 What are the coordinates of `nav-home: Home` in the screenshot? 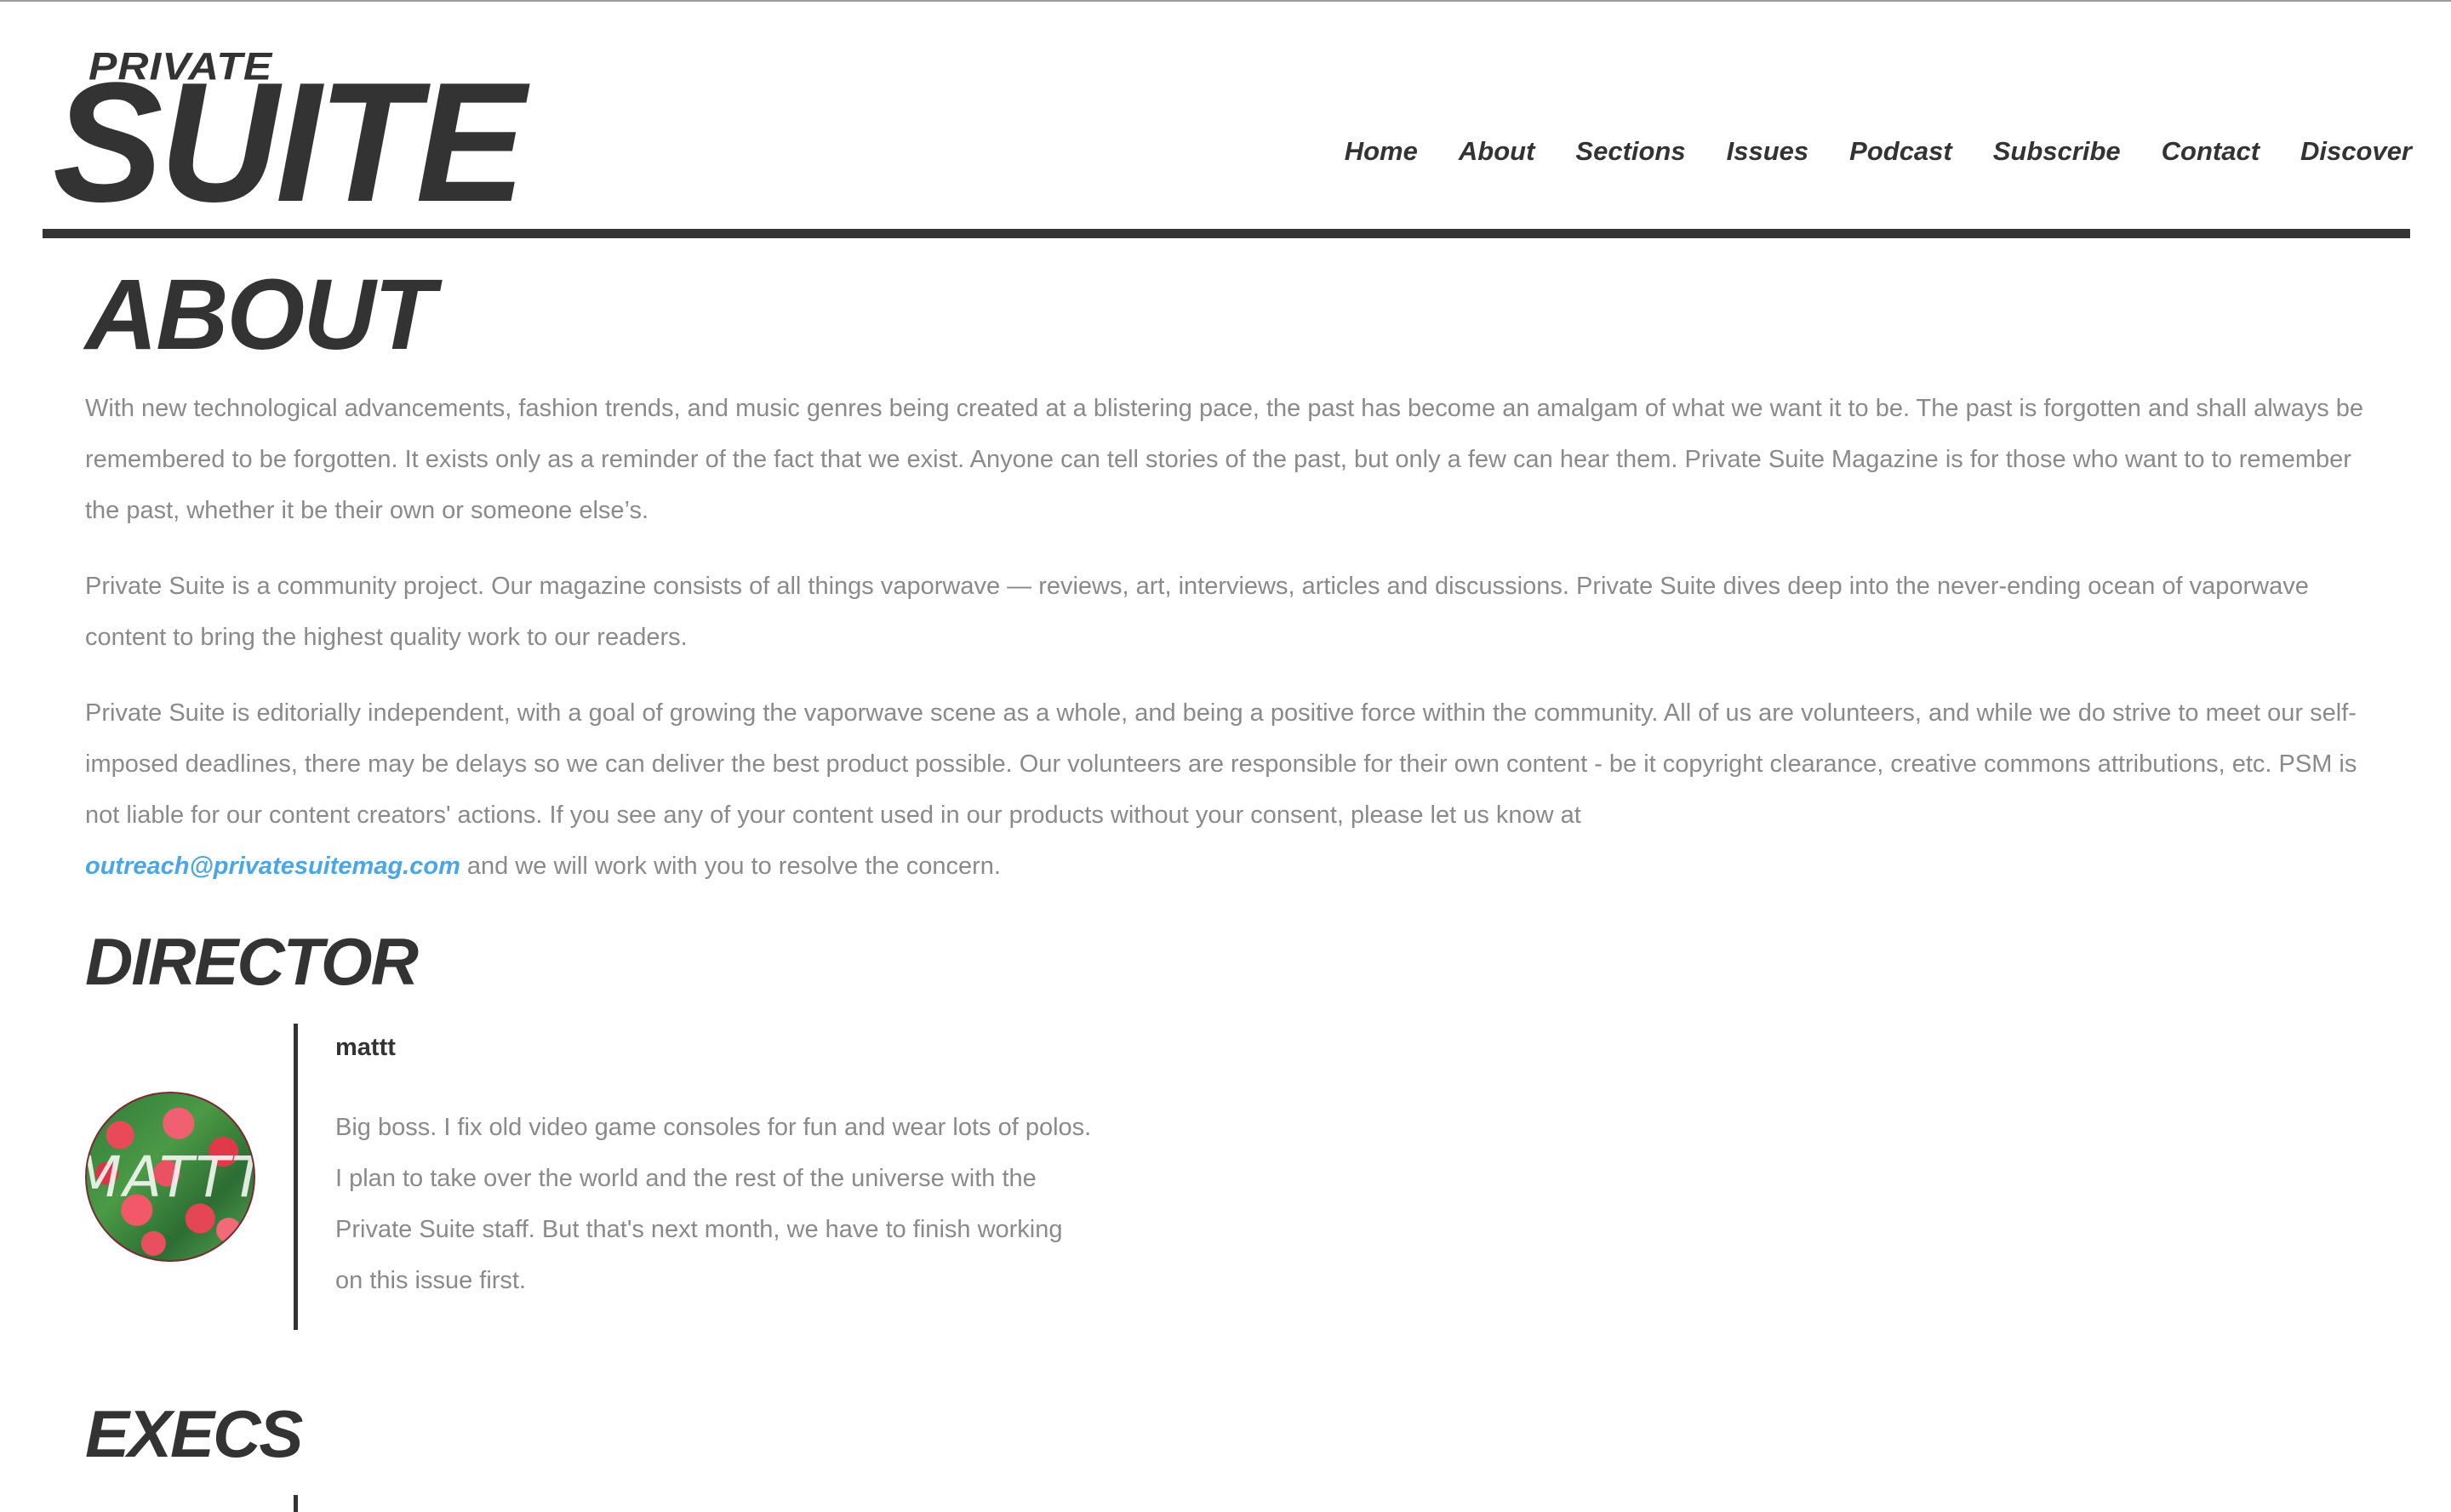 It's located at (1381, 151).